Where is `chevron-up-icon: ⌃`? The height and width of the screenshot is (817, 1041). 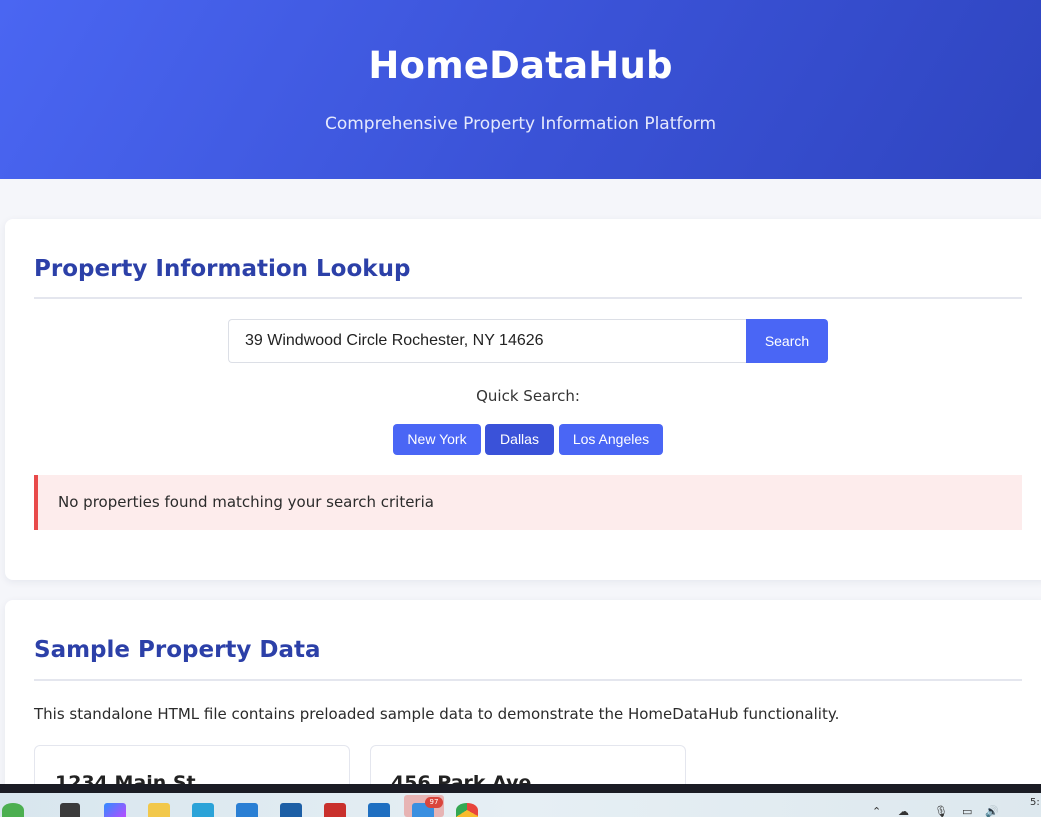 chevron-up-icon: ⌃ is located at coordinates (876, 811).